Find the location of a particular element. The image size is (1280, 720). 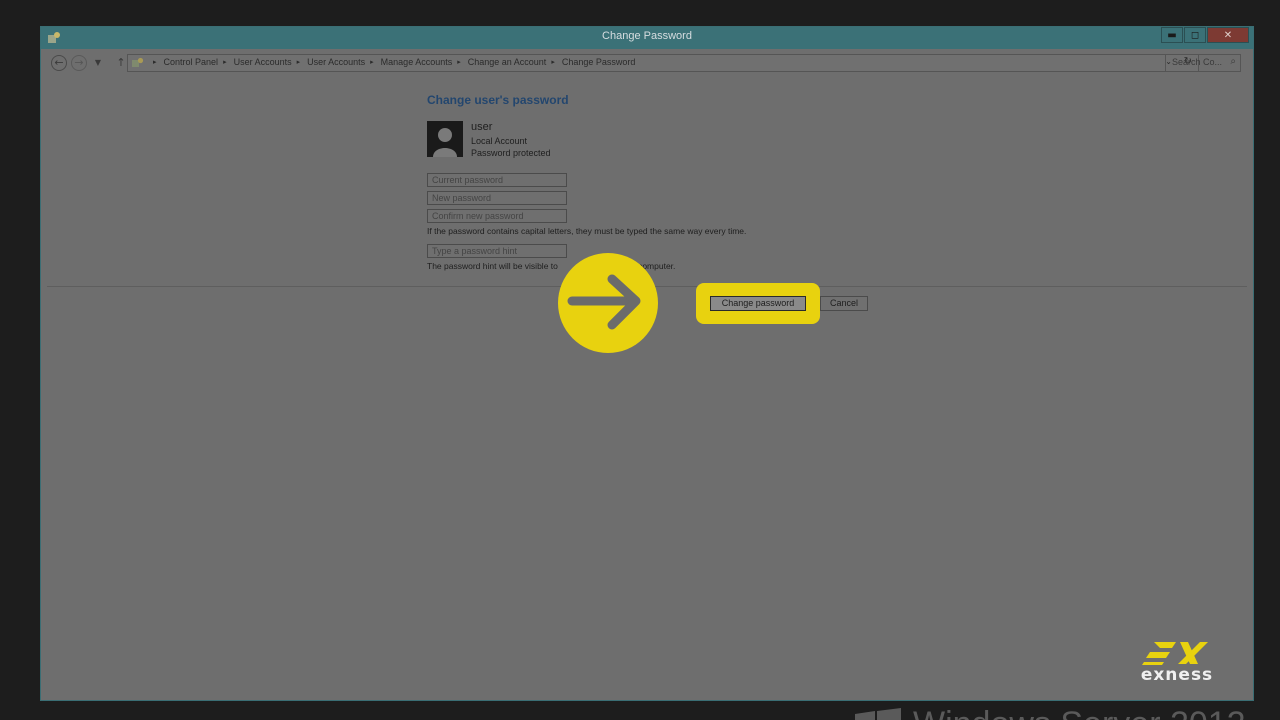

recent-locations-dropdown: ▼ is located at coordinates (98, 63).